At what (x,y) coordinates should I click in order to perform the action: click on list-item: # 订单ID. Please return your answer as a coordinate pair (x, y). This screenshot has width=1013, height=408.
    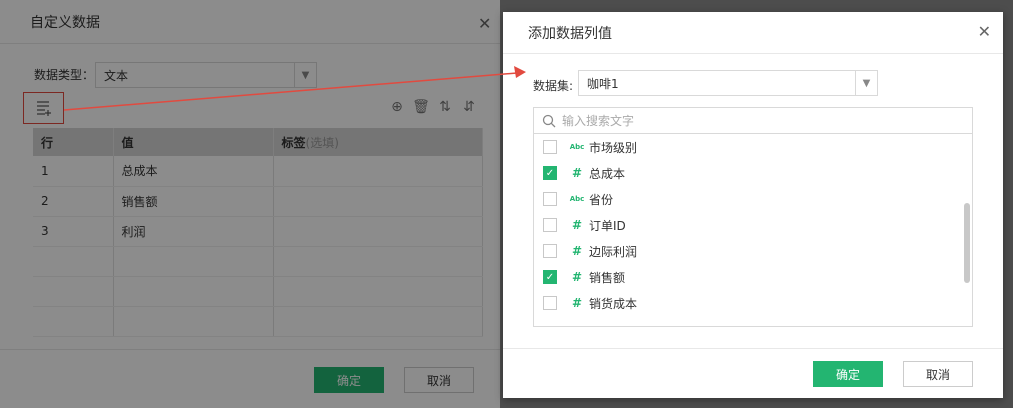
    Looking at the image, I should click on (749, 225).